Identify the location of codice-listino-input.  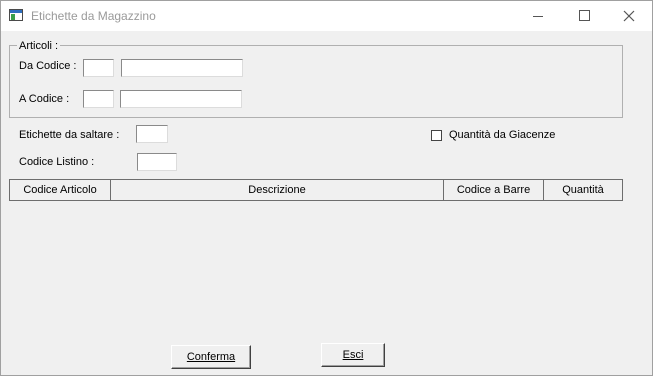
(157, 162).